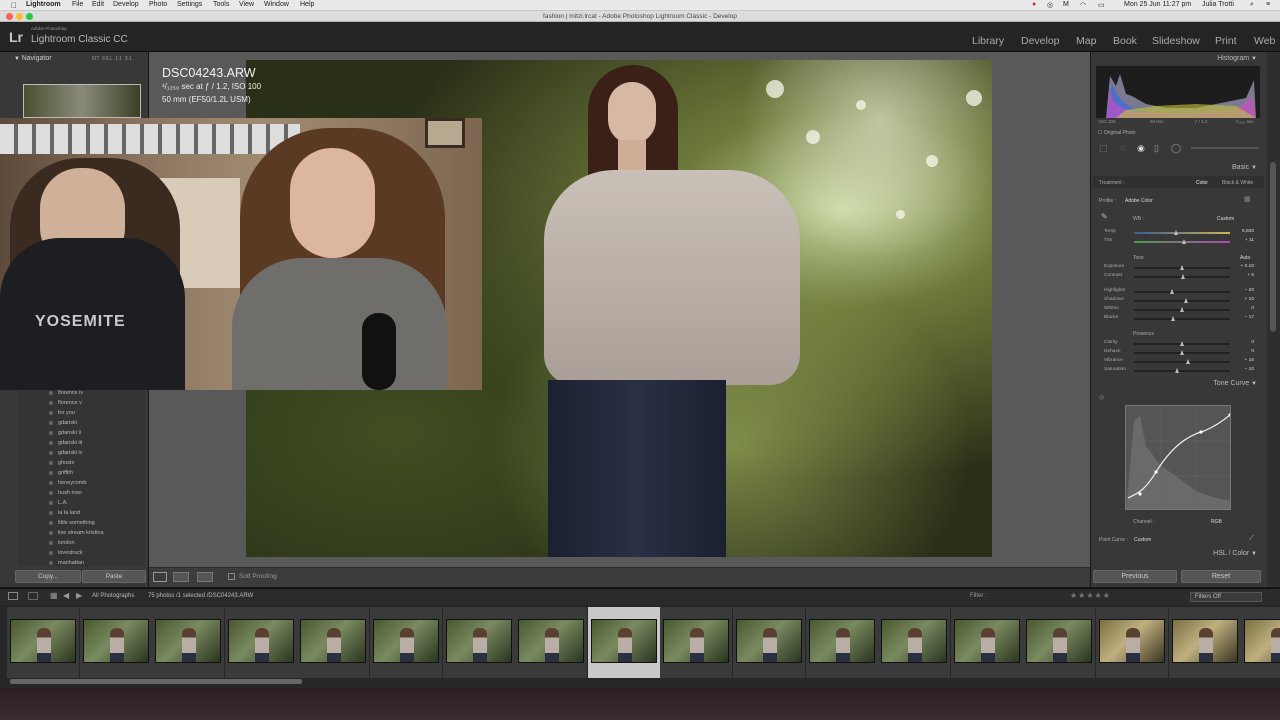  What do you see at coordinates (81, 443) in the screenshot?
I see `preset-item: gdanski iii` at bounding box center [81, 443].